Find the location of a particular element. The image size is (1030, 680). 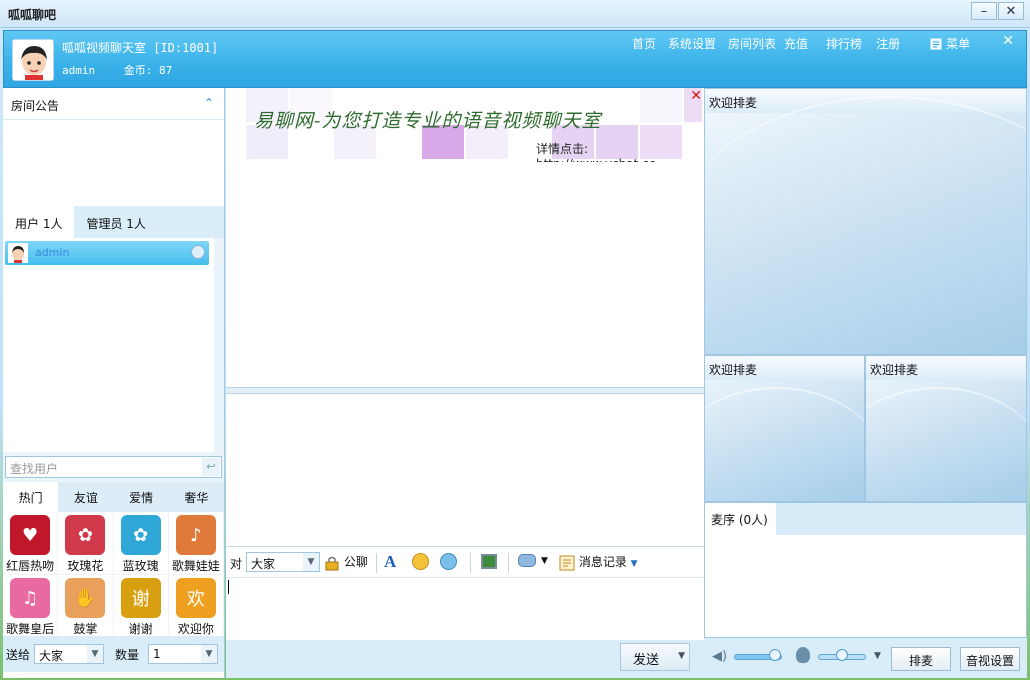

tab-admins: 管理员 1人 is located at coordinates (115, 222).